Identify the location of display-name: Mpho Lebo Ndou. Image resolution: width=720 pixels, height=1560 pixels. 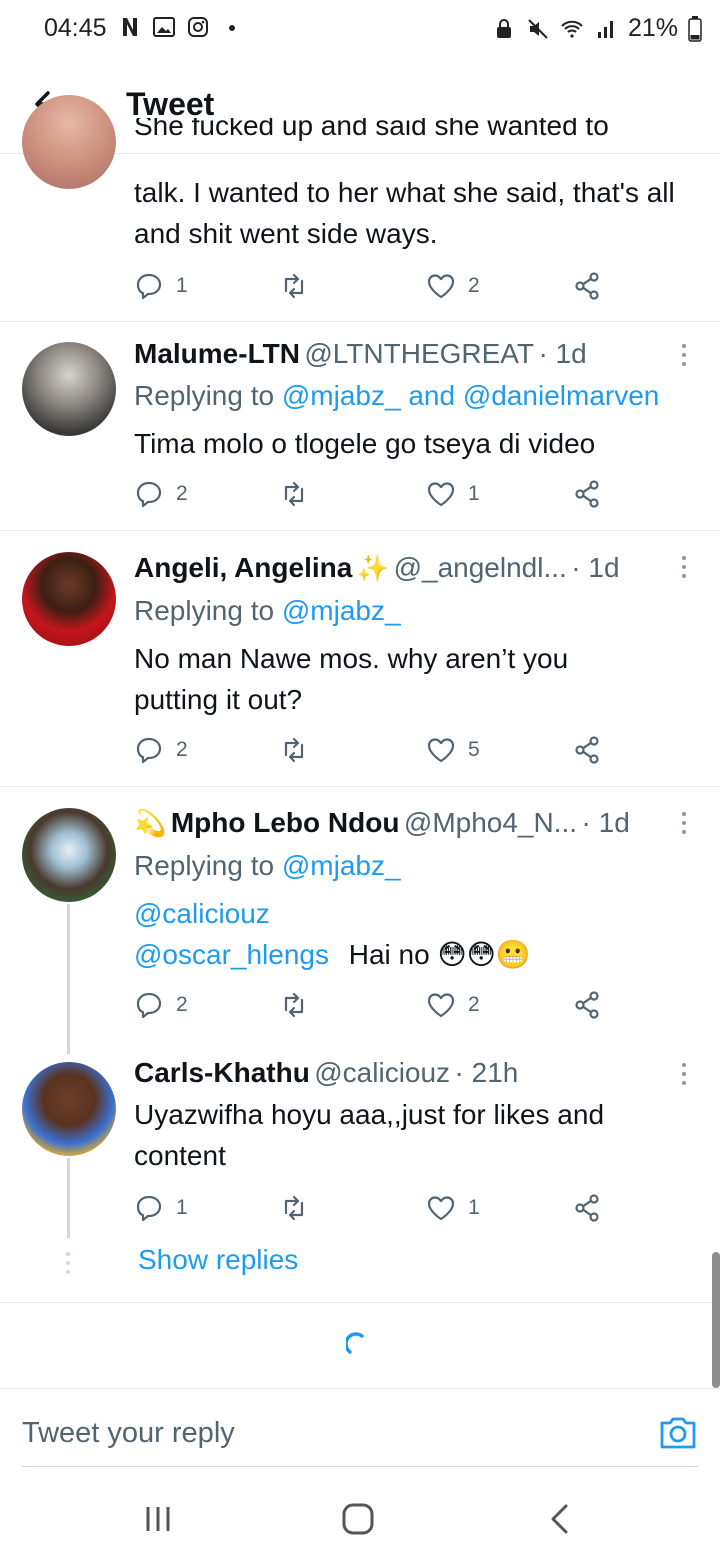
(285, 822).